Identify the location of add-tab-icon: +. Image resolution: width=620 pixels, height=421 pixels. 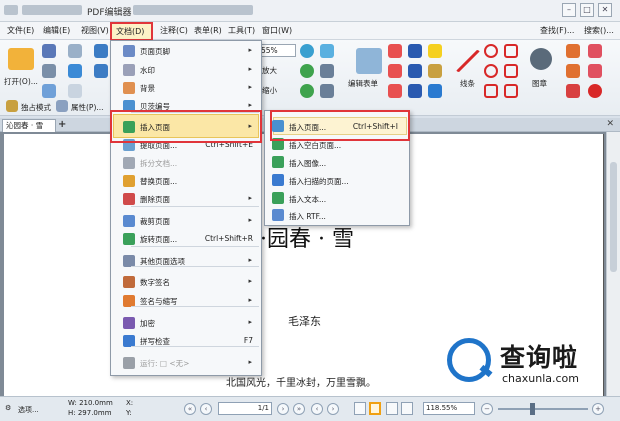
(62, 124).